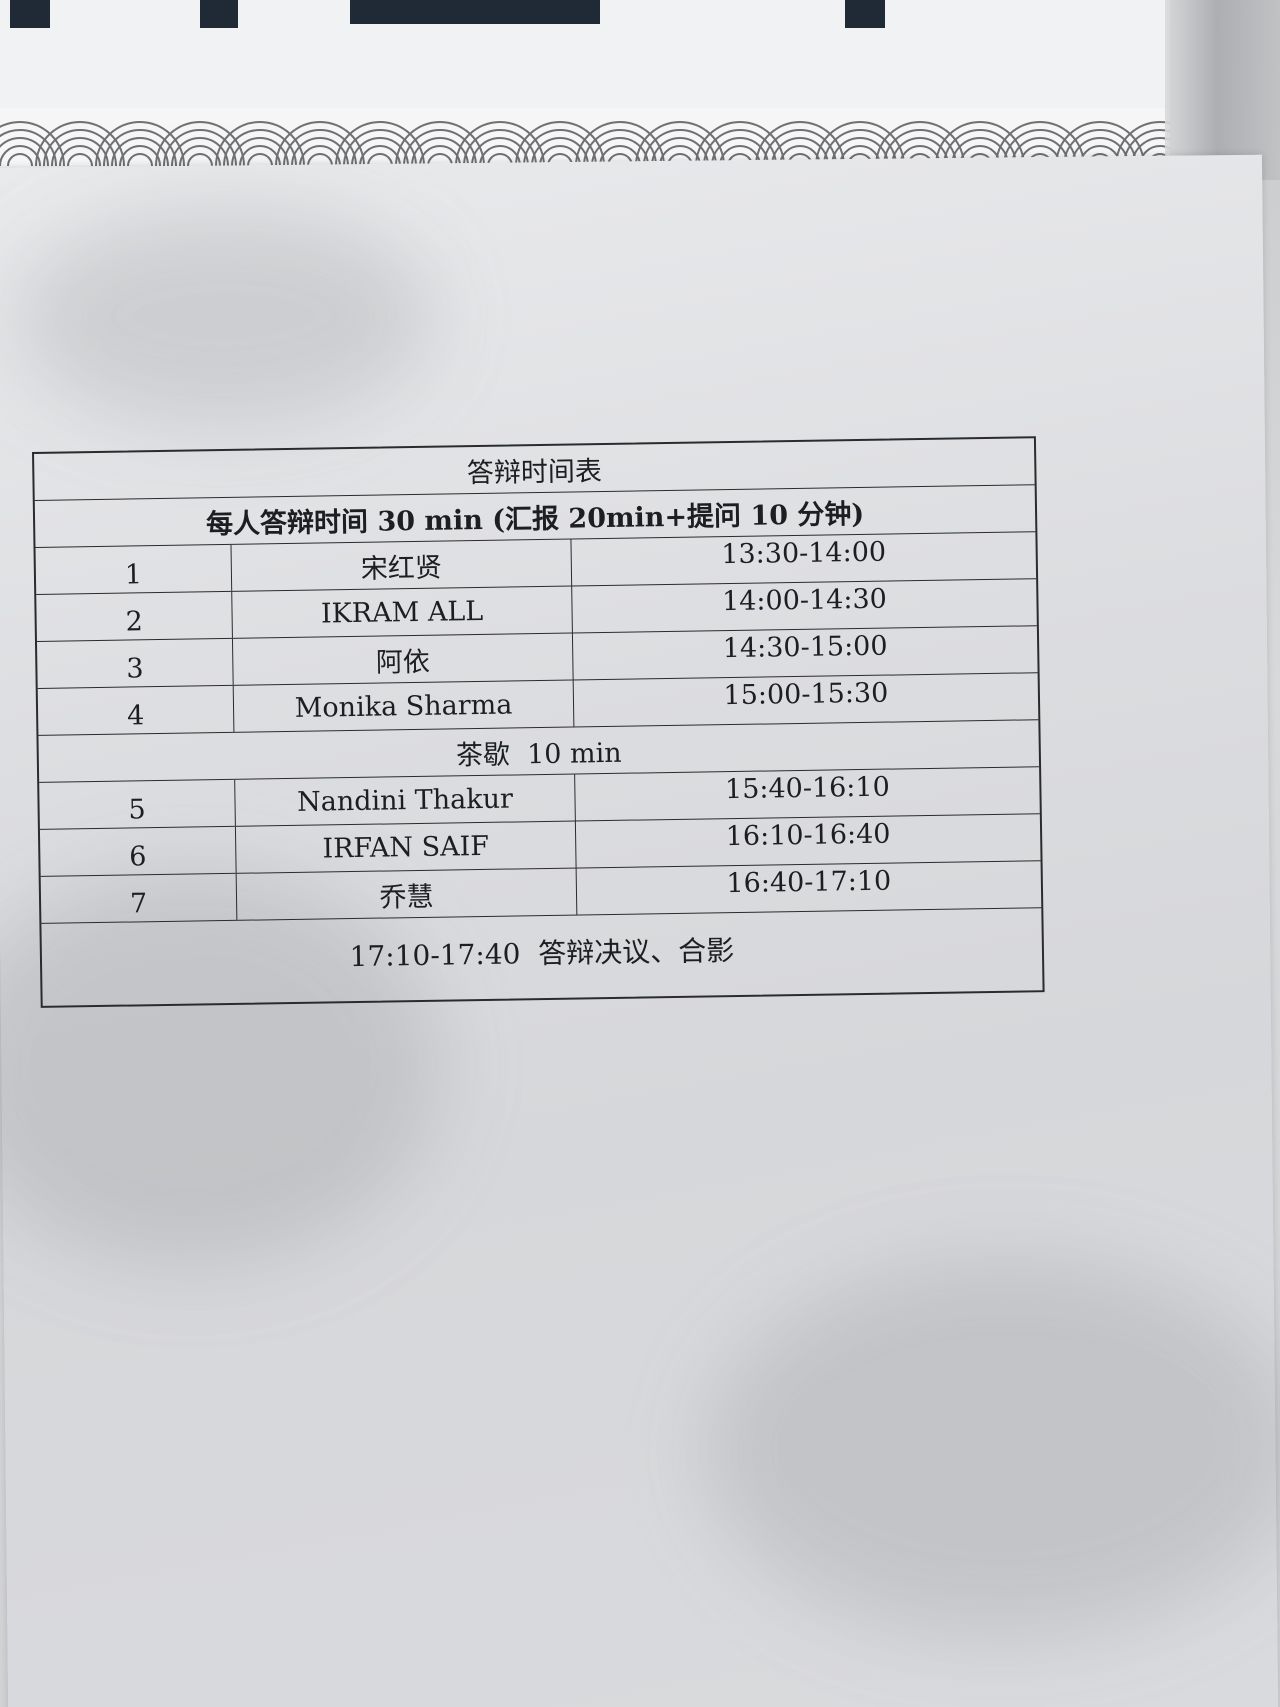 This screenshot has width=1280, height=1707. Describe the element at coordinates (806, 694) in the screenshot. I see `time-slot: 15:00-15:30` at that location.